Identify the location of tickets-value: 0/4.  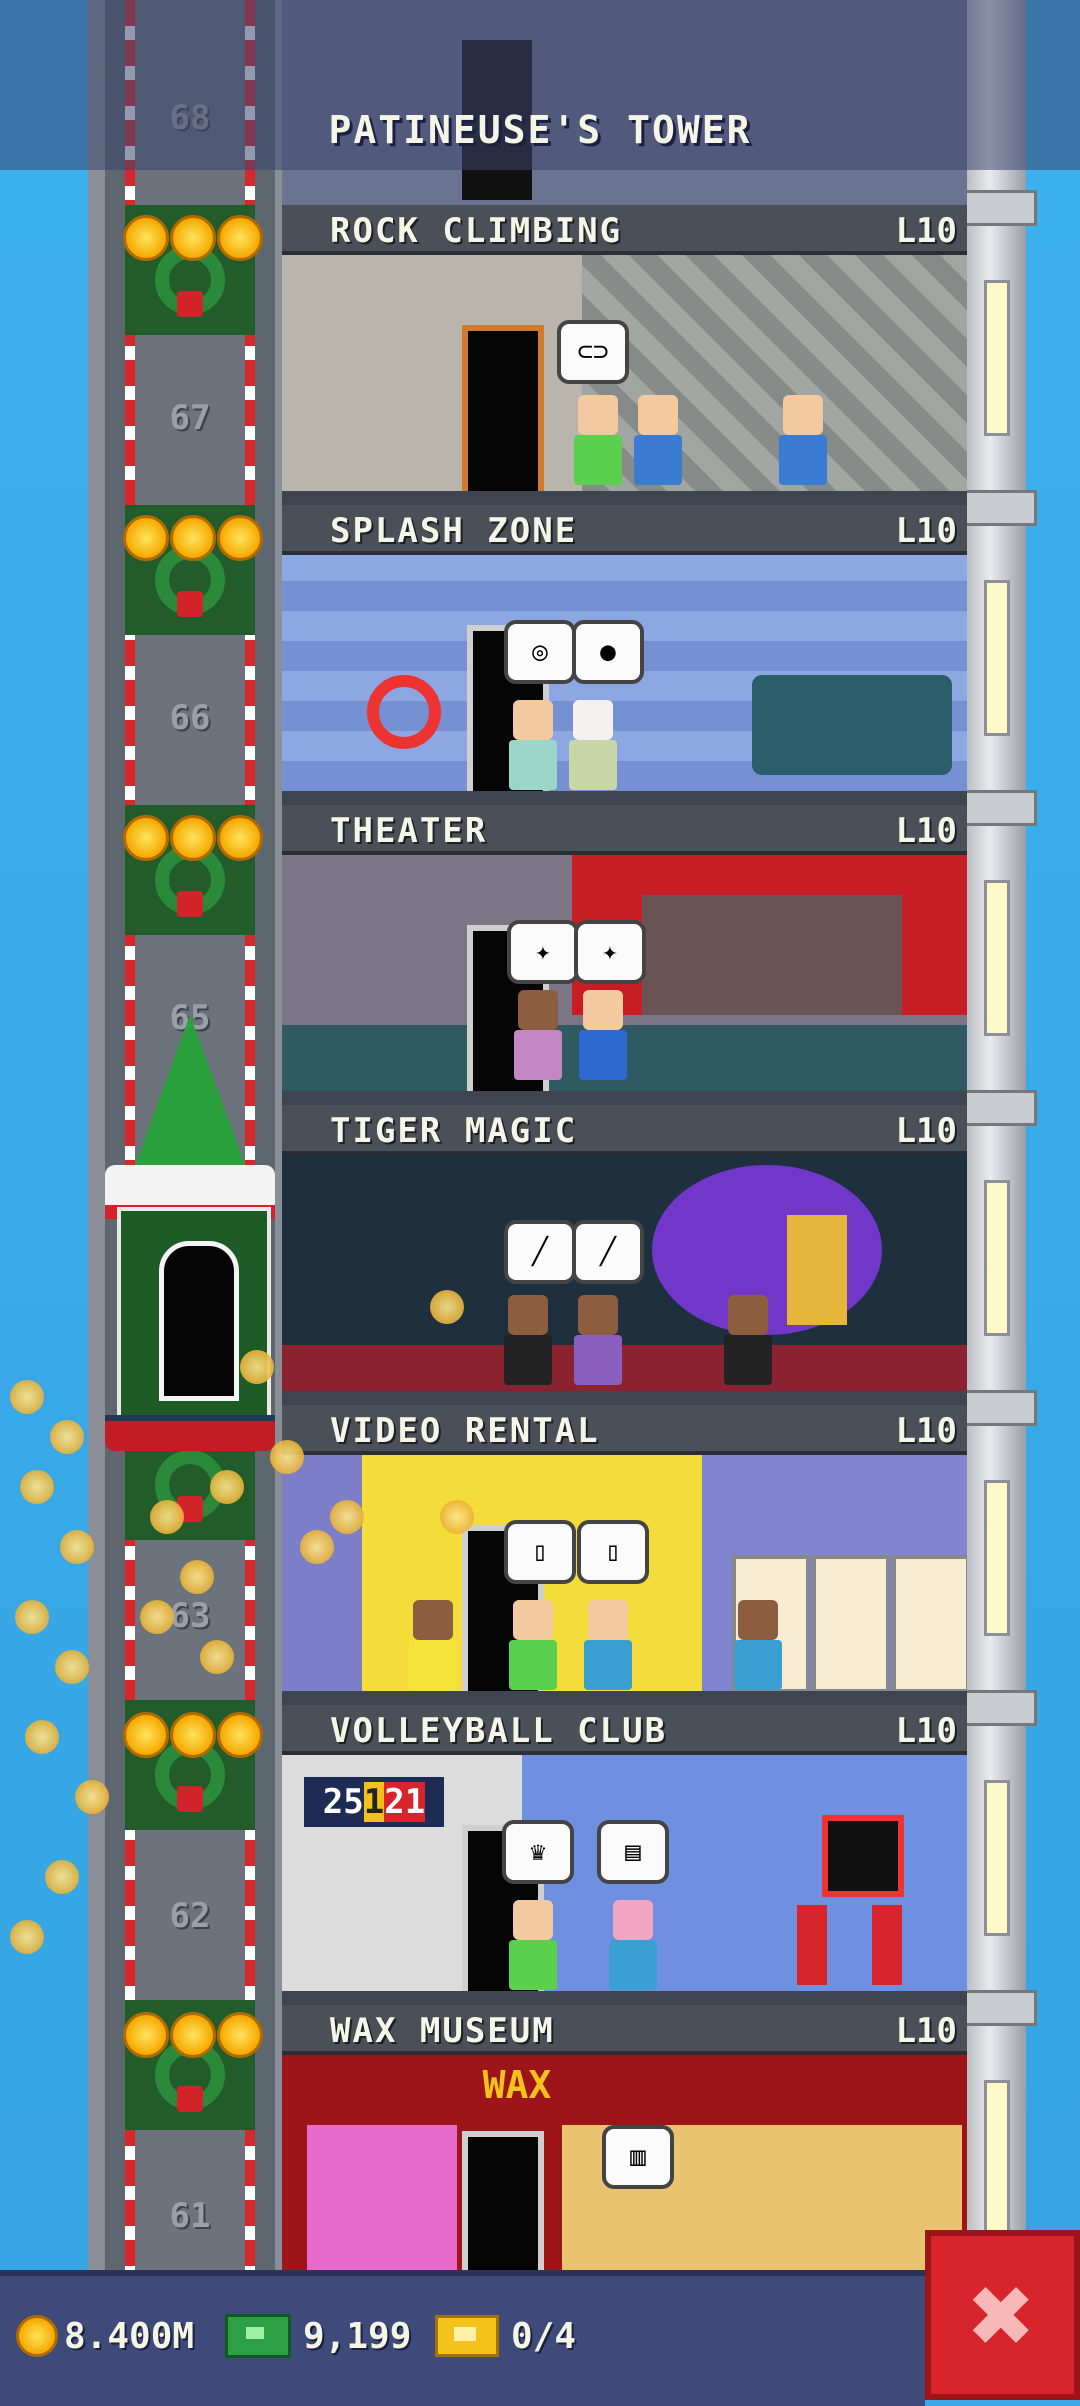
(544, 2336).